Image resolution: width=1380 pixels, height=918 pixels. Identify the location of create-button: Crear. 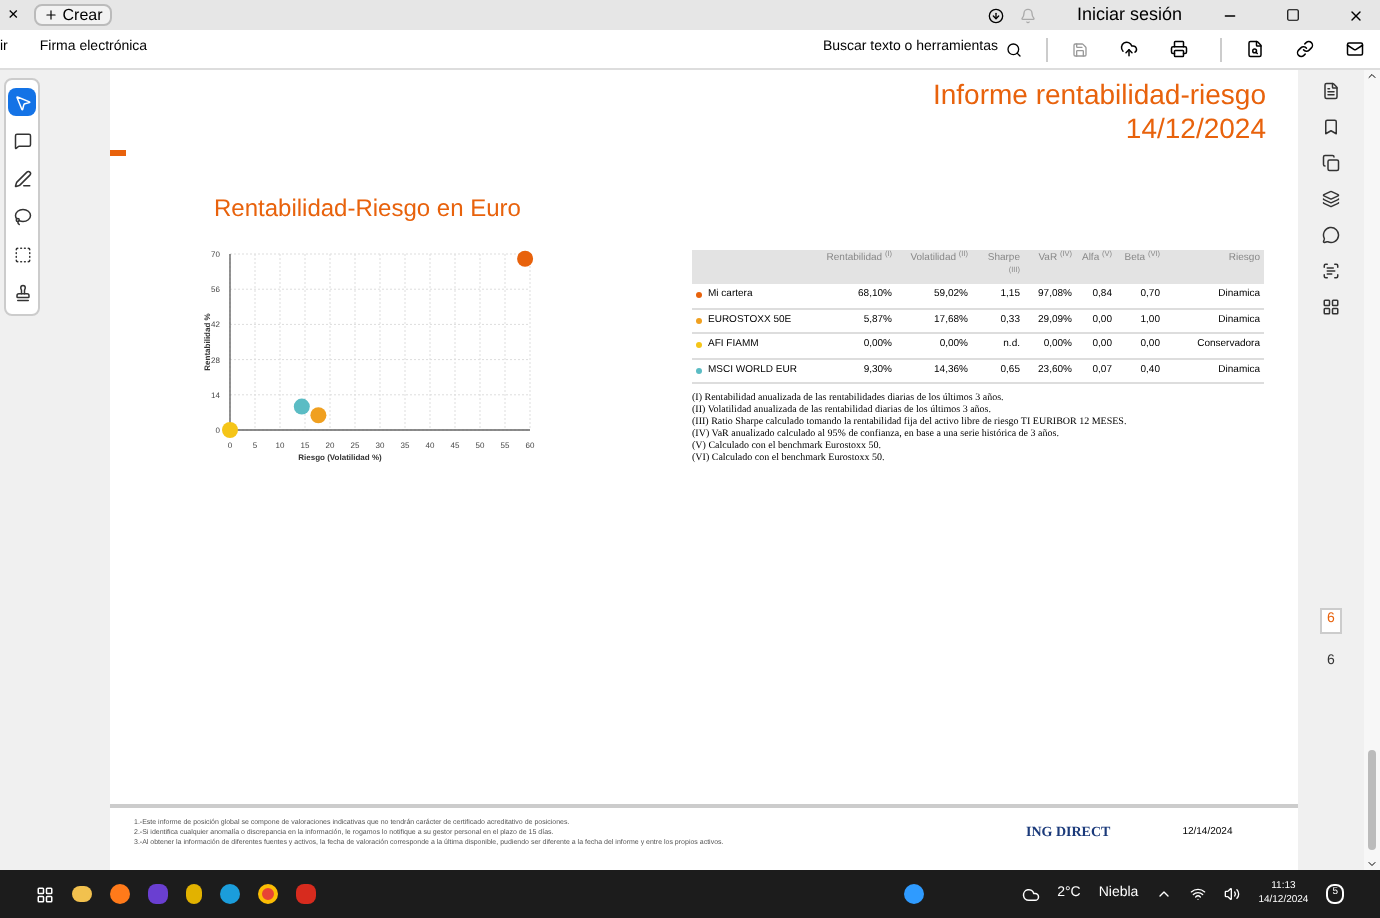
(73, 15).